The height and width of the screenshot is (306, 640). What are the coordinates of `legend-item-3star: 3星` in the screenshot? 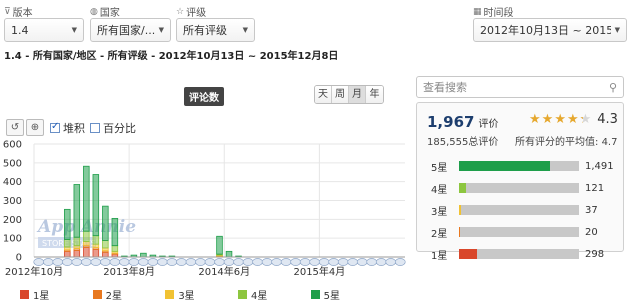 It's located at (180, 294).